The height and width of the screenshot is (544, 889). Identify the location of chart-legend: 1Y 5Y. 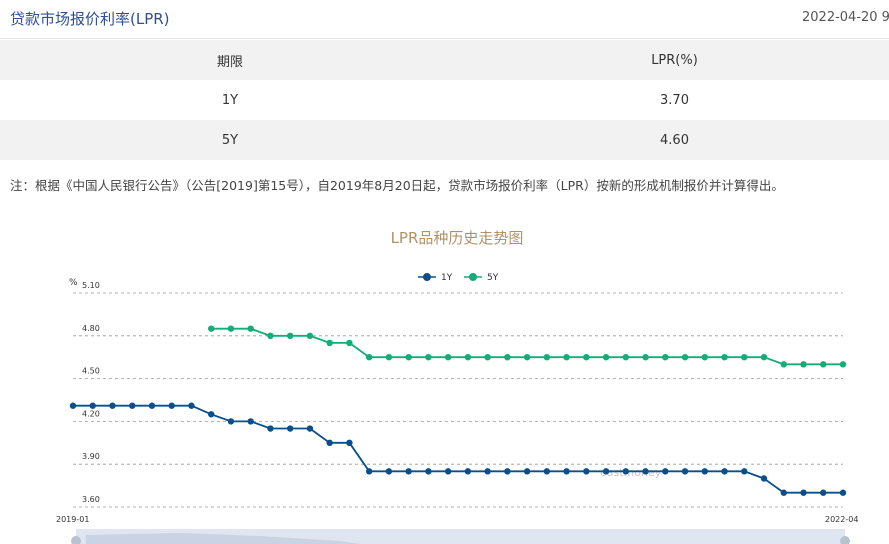
(458, 278).